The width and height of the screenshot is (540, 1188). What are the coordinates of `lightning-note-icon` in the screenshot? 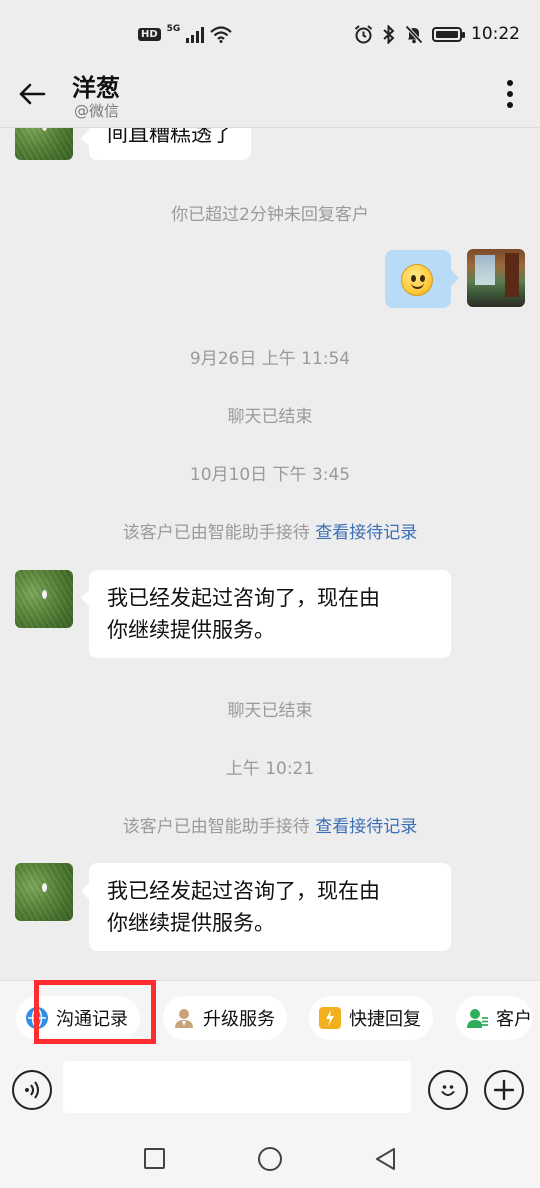 It's located at (330, 1018).